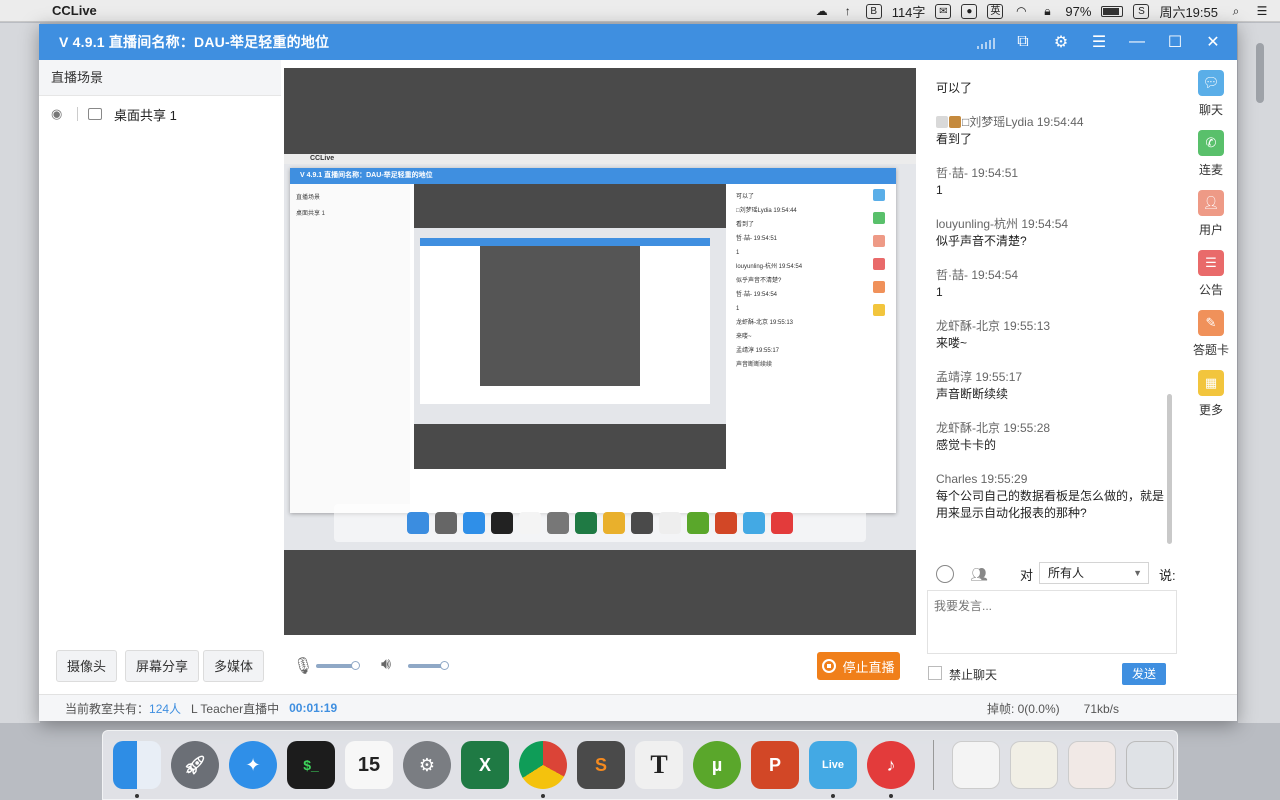 This screenshot has width=1280, height=800. What do you see at coordinates (1094, 573) in the screenshot?
I see `chat-target-select: 所有人 ▼` at bounding box center [1094, 573].